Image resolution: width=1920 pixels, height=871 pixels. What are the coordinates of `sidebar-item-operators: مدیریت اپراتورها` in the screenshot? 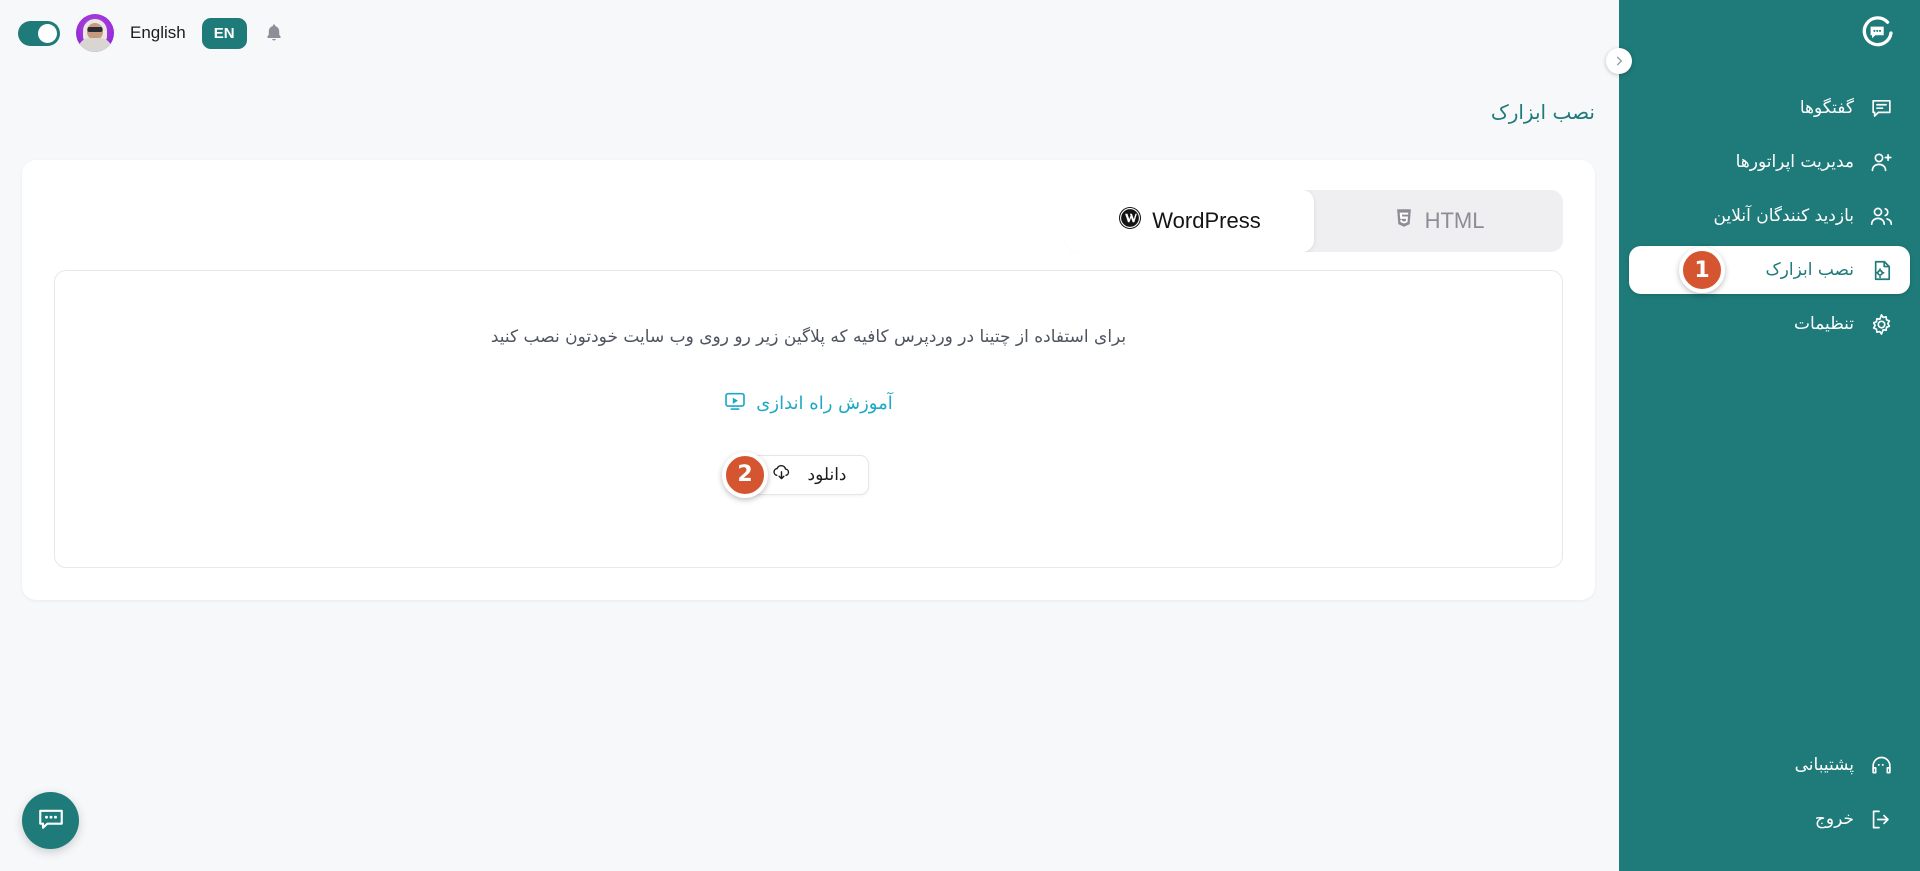 It's located at (1769, 162).